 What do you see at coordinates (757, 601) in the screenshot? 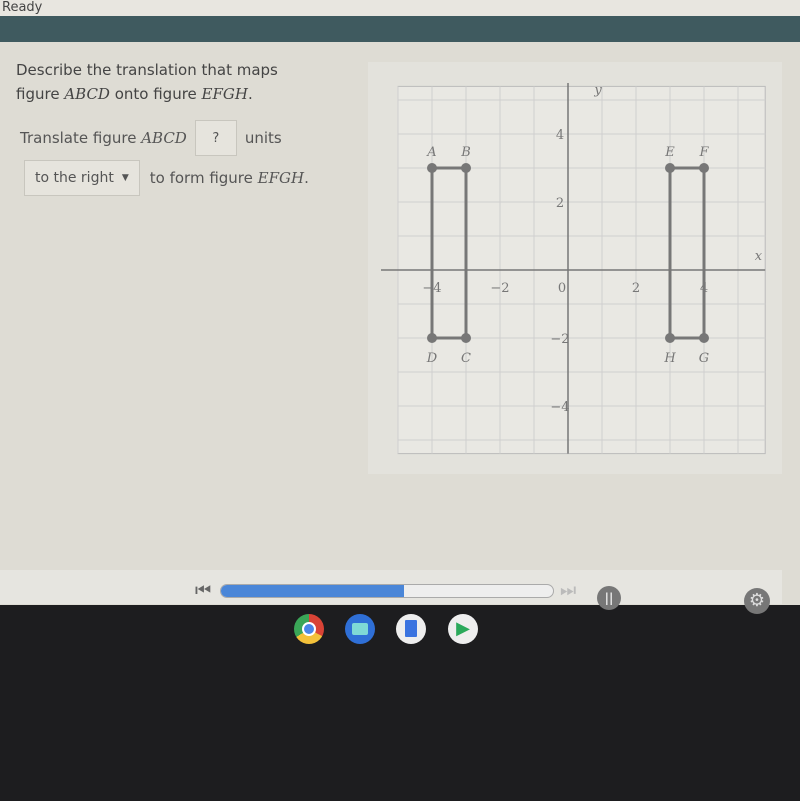
I see `settings-gear-icon: ⚙` at bounding box center [757, 601].